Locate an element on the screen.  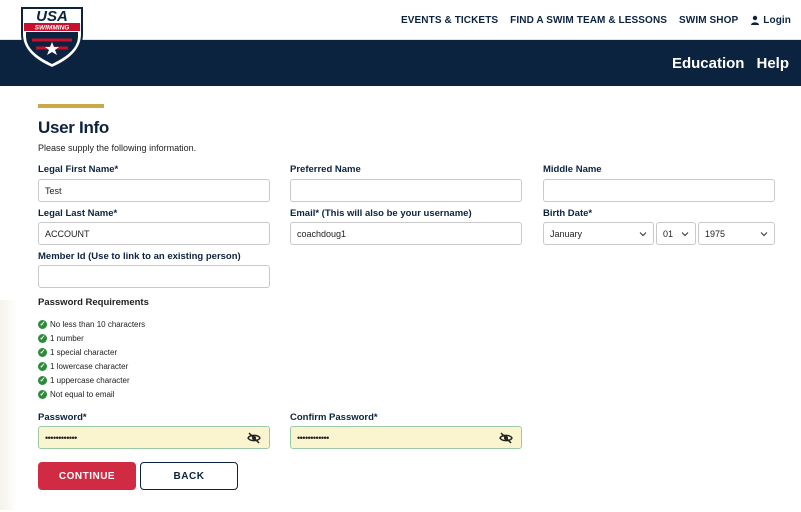
decorative-left-edge is located at coordinates (9, 405).